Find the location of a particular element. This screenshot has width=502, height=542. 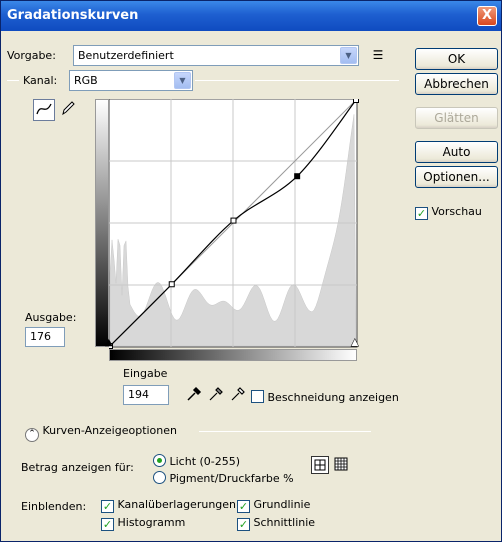

input-label: Eingabe is located at coordinates (145, 373).